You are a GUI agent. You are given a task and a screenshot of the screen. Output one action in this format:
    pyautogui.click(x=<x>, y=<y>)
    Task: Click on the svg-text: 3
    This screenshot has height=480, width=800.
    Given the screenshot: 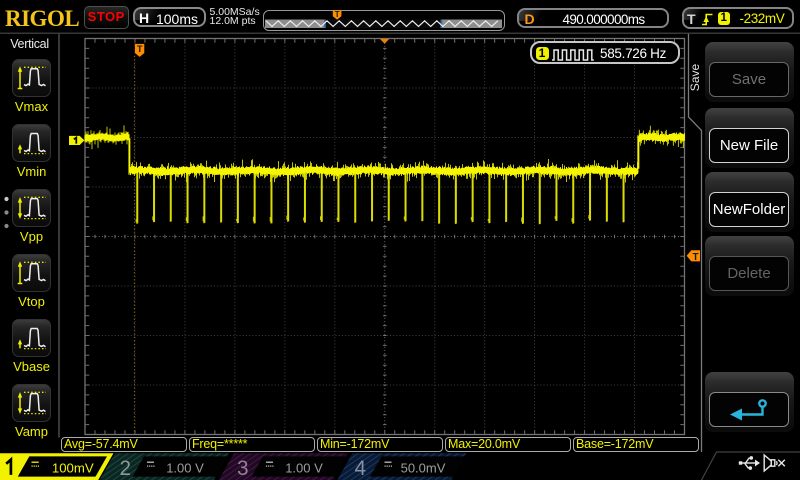 What is the action you would take?
    pyautogui.click(x=243, y=468)
    